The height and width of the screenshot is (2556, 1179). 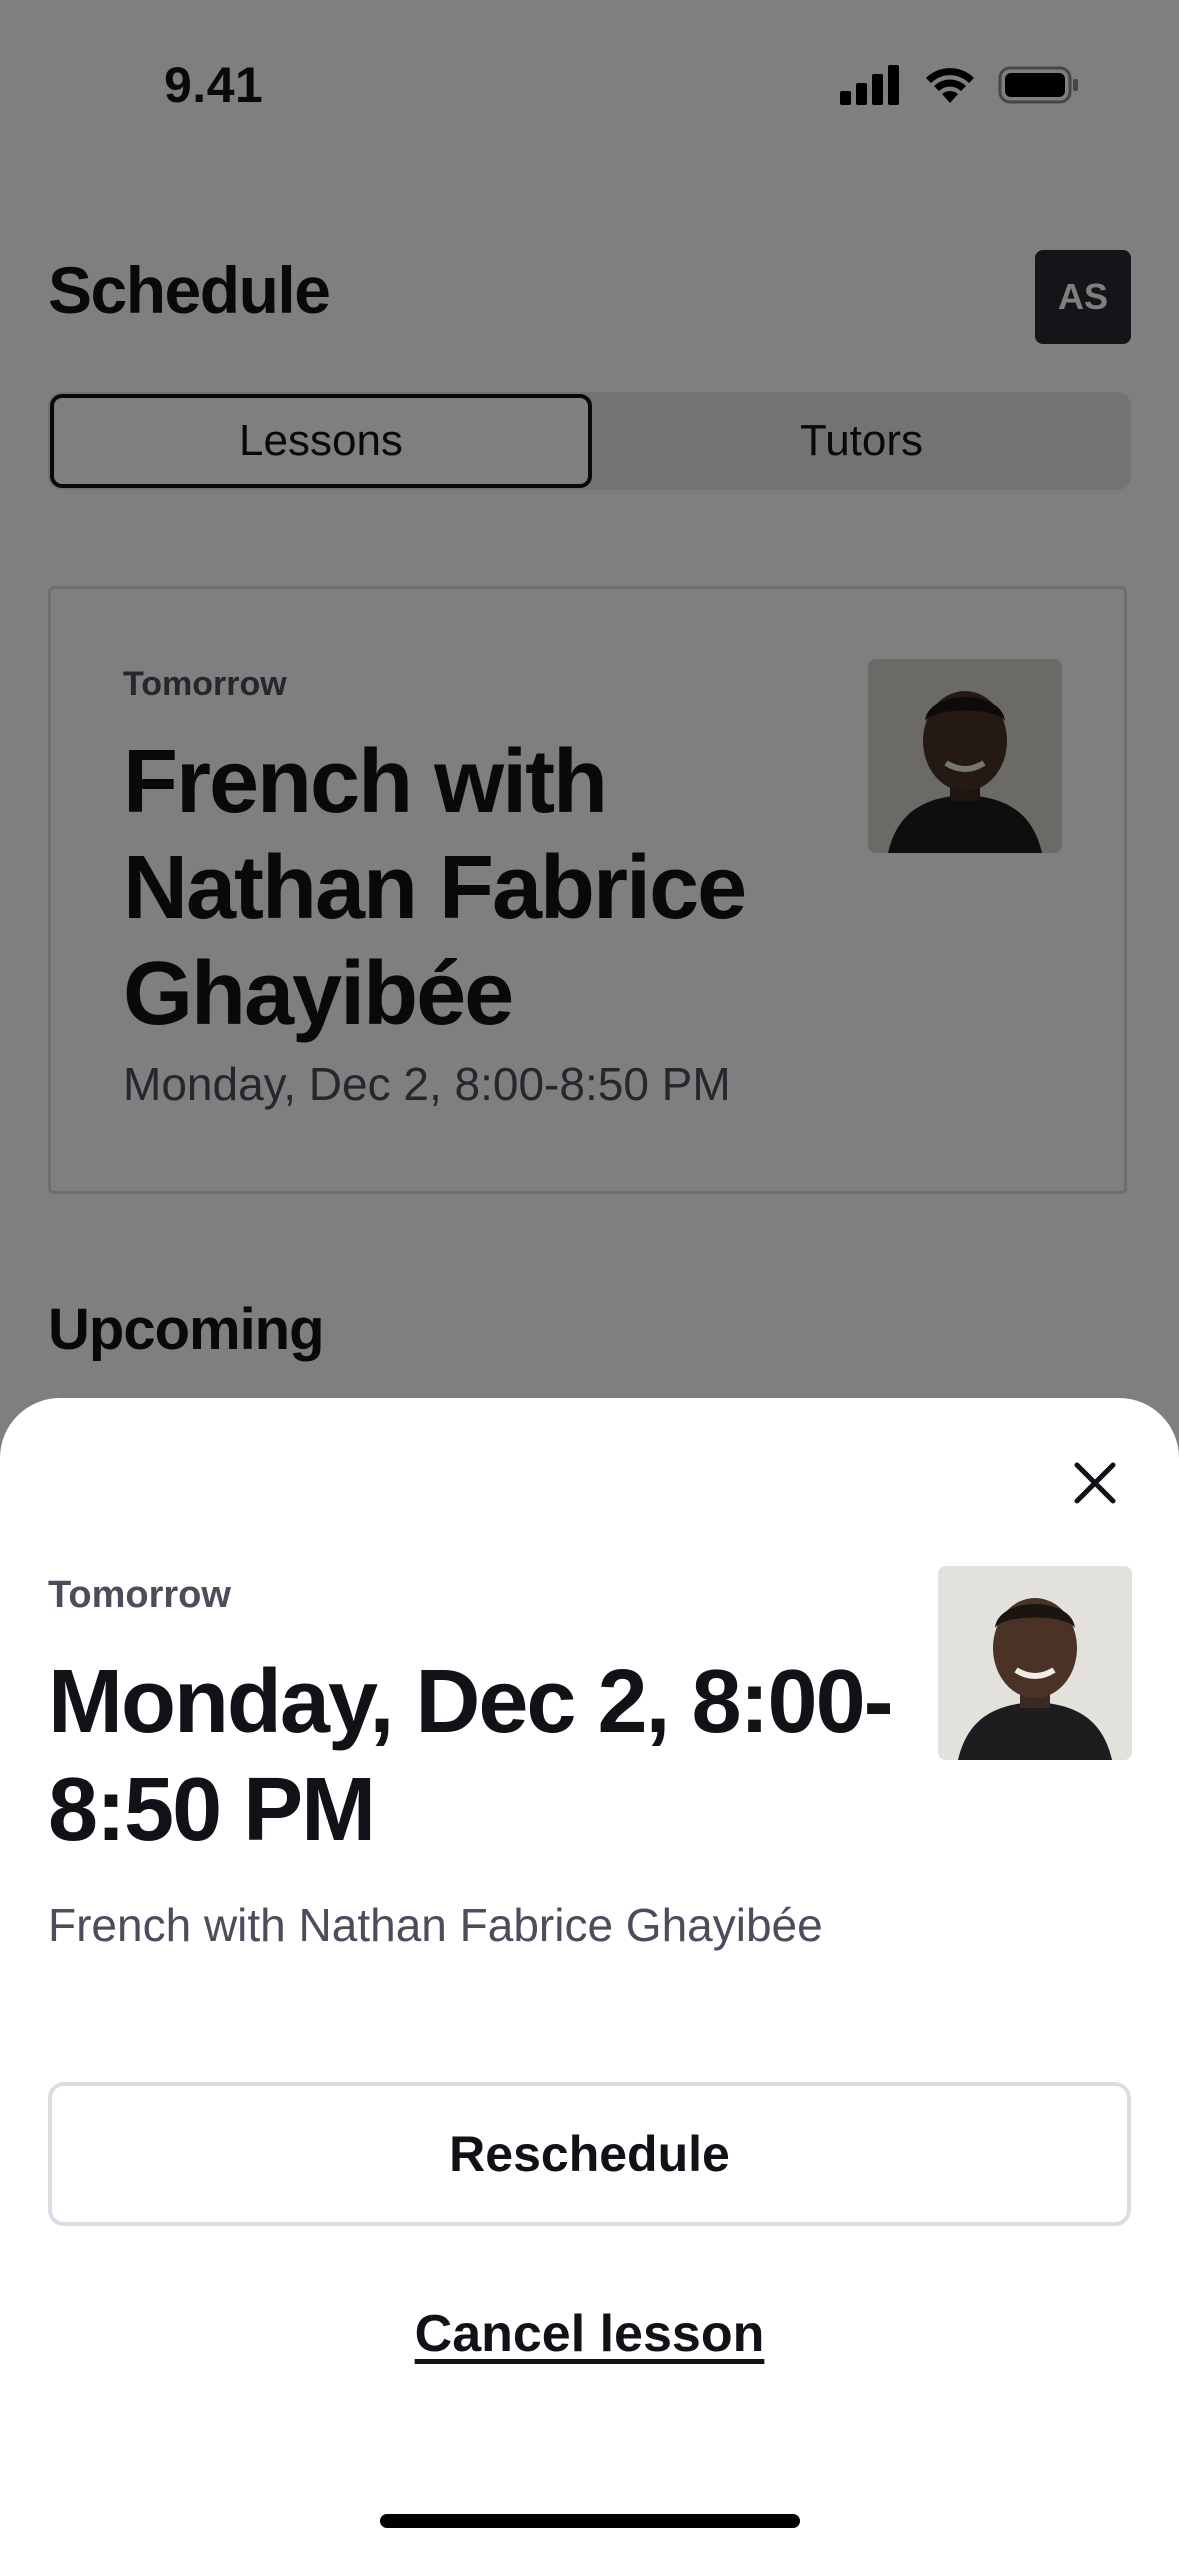 What do you see at coordinates (471, 1756) in the screenshot?
I see `sheet-title: Monday, Dec 2, 8:00-8:50 PM` at bounding box center [471, 1756].